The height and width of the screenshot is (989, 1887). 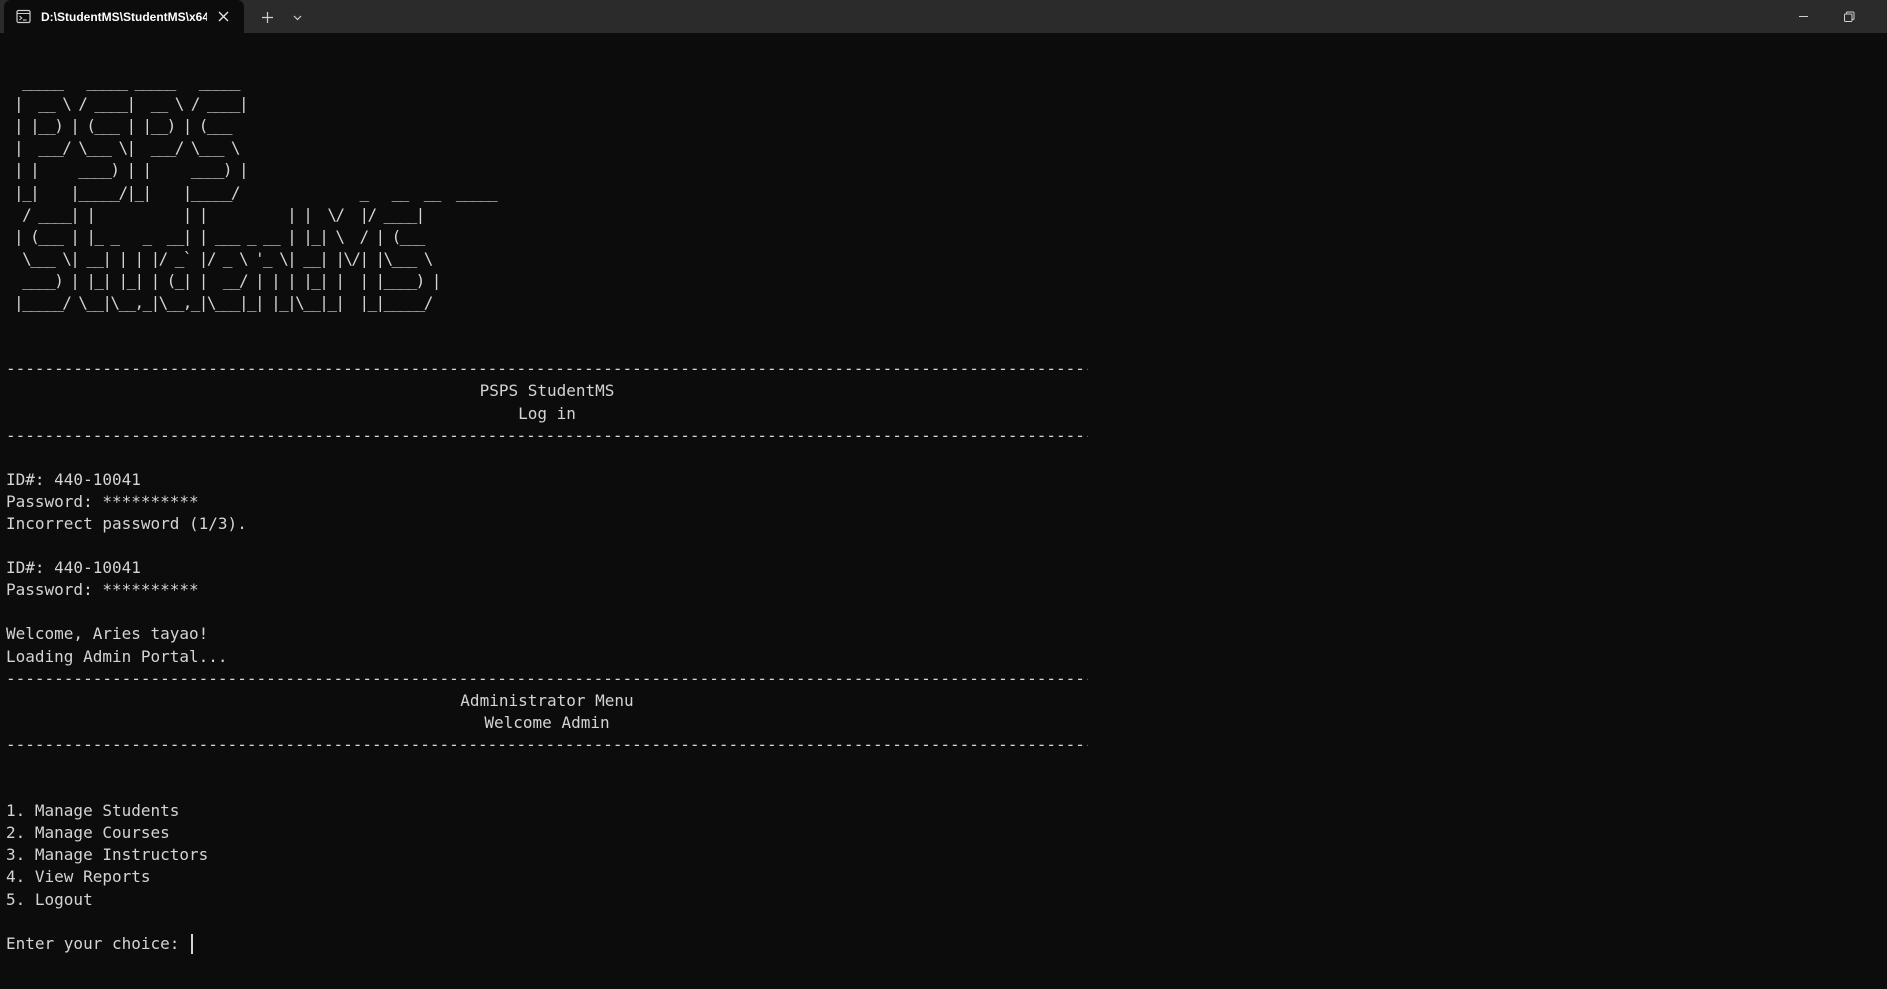 I want to click on welcome-message: Welcome, Aries tayao!, so click(x=107, y=634).